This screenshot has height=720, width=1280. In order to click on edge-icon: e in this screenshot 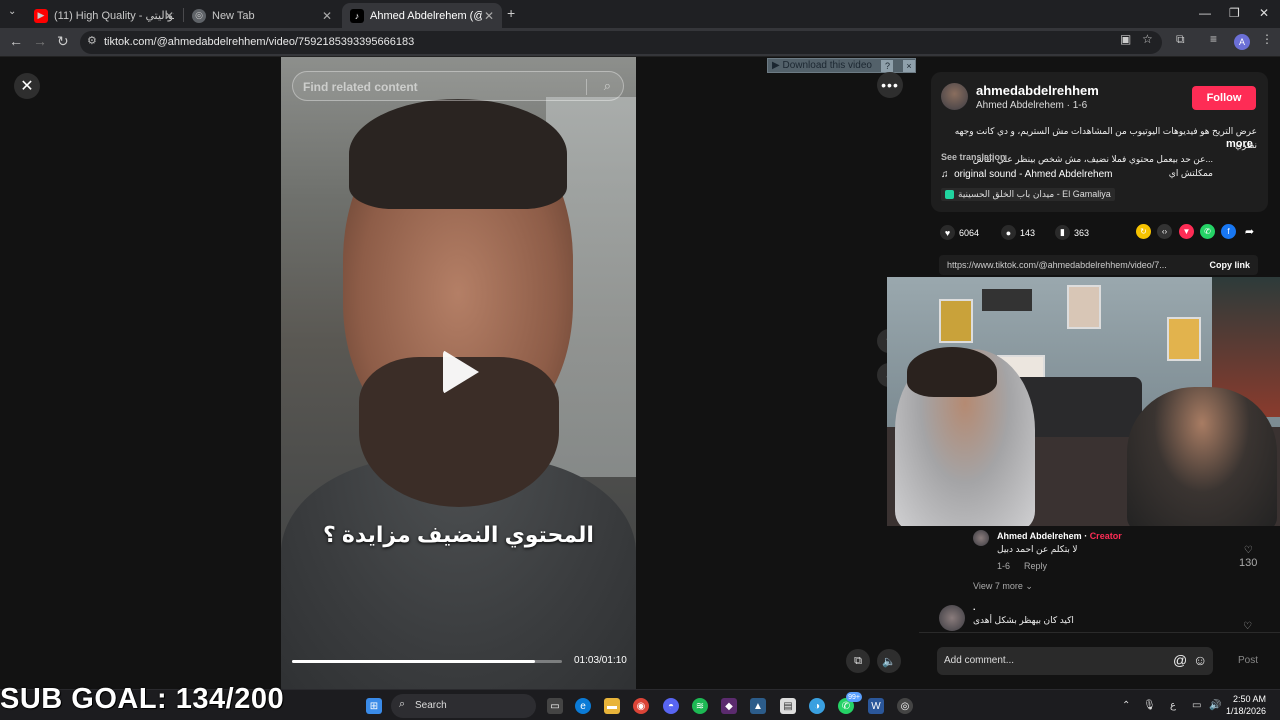, I will do `click(583, 706)`.